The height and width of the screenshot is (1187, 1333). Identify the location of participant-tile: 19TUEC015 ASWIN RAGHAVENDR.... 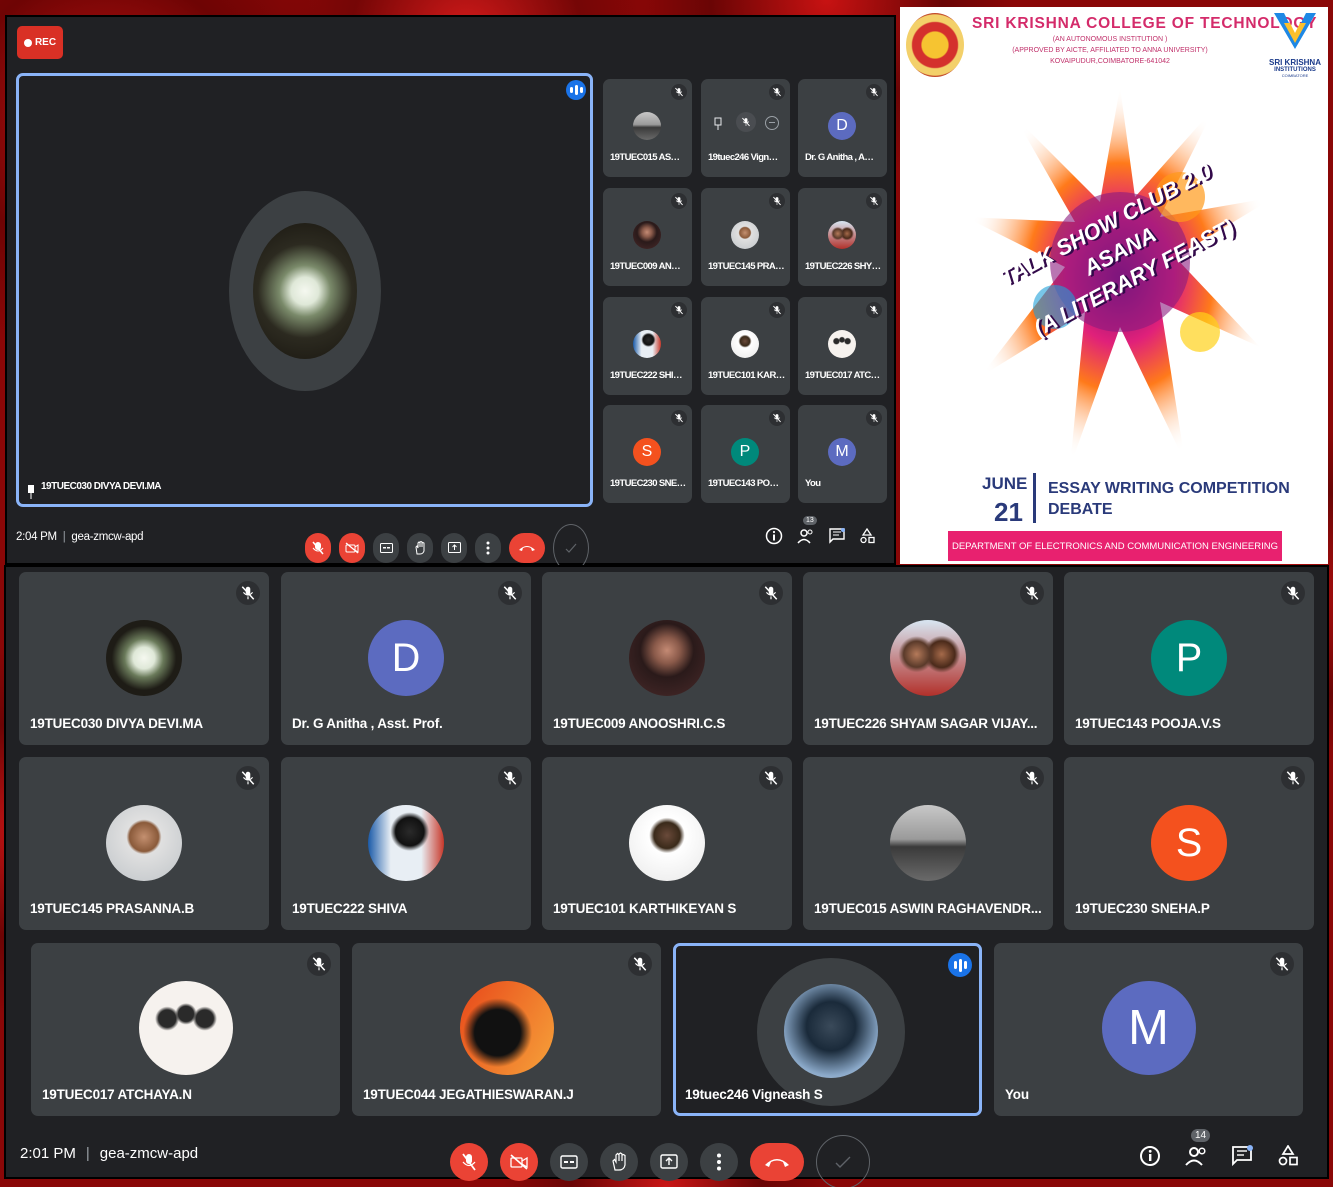
(928, 843).